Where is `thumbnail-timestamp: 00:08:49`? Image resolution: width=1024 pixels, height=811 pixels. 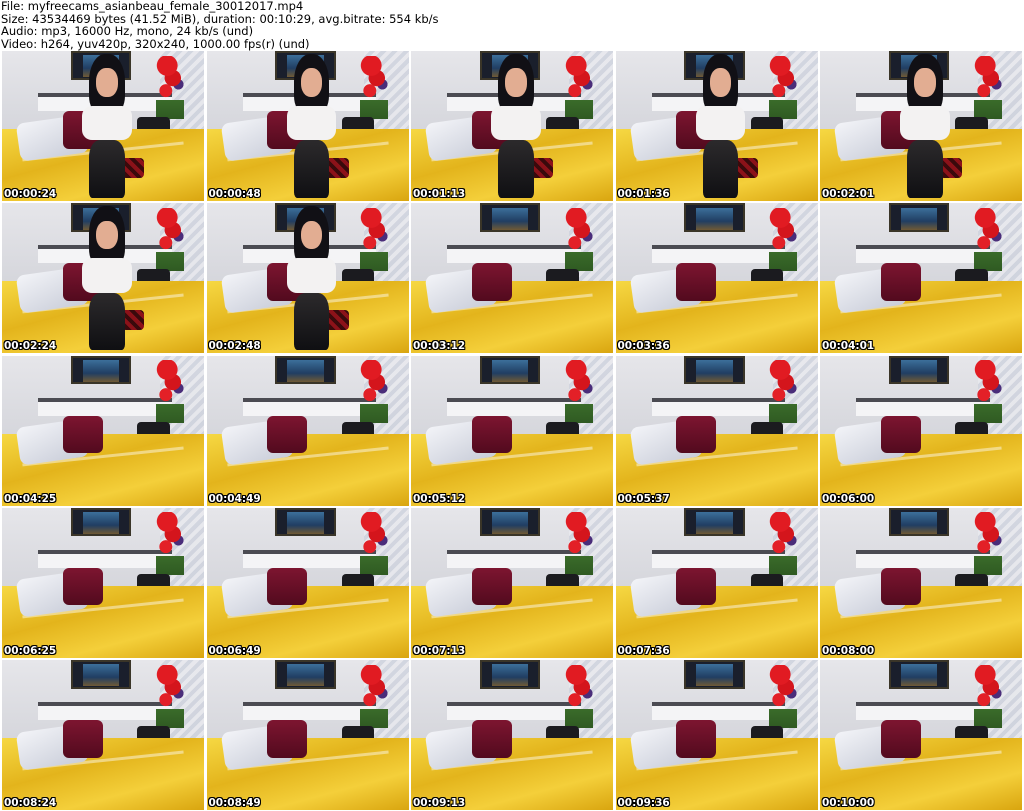
thumbnail-timestamp: 00:08:49 is located at coordinates (234, 803).